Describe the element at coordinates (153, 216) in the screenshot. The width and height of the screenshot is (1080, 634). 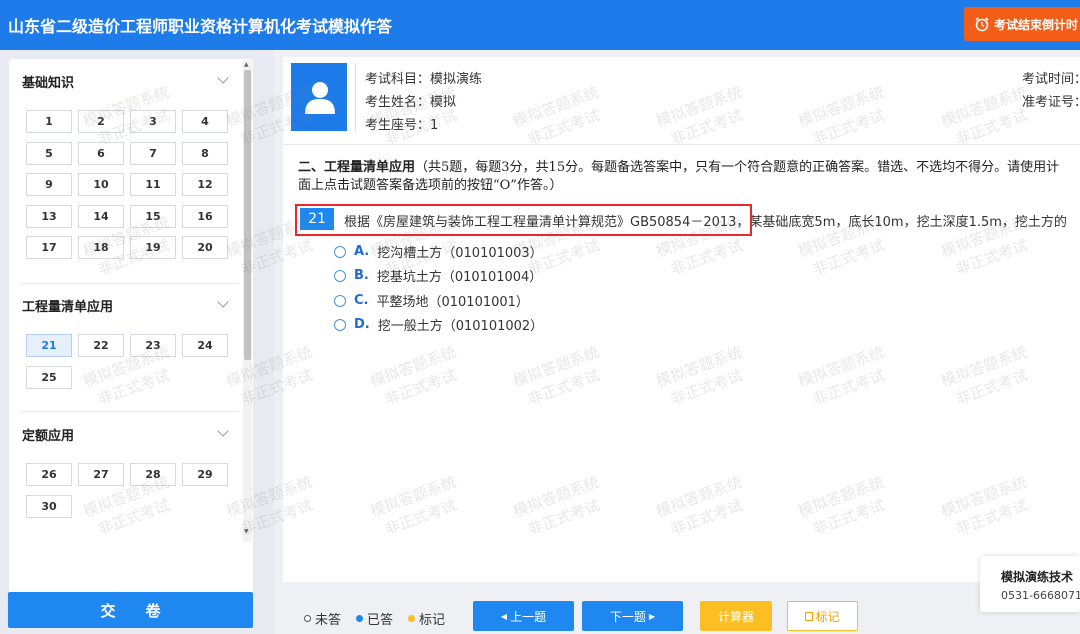
I see `question-nav-button: 15` at that location.